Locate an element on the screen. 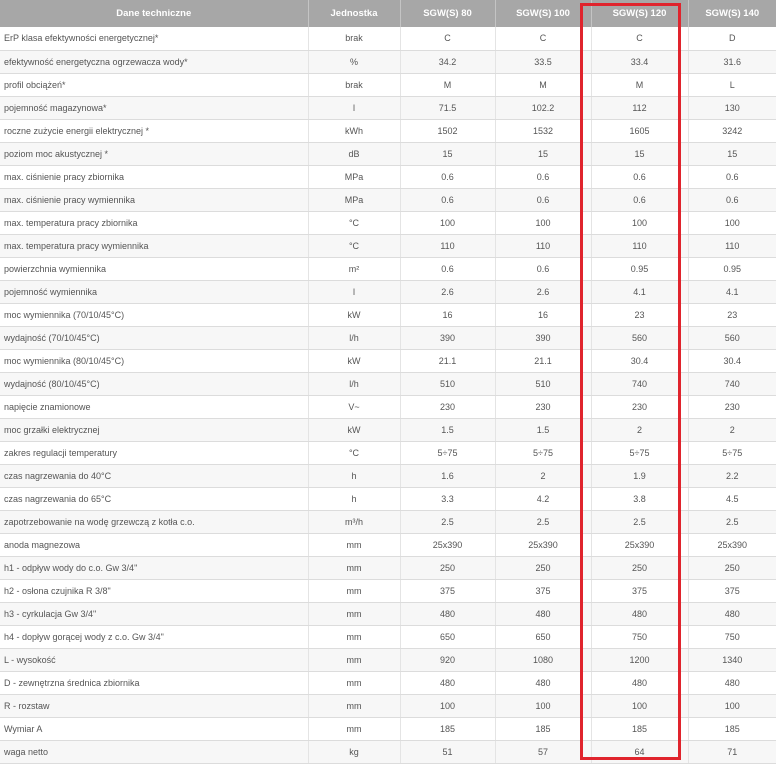 The height and width of the screenshot is (764, 776). unit: kW is located at coordinates (354, 315).